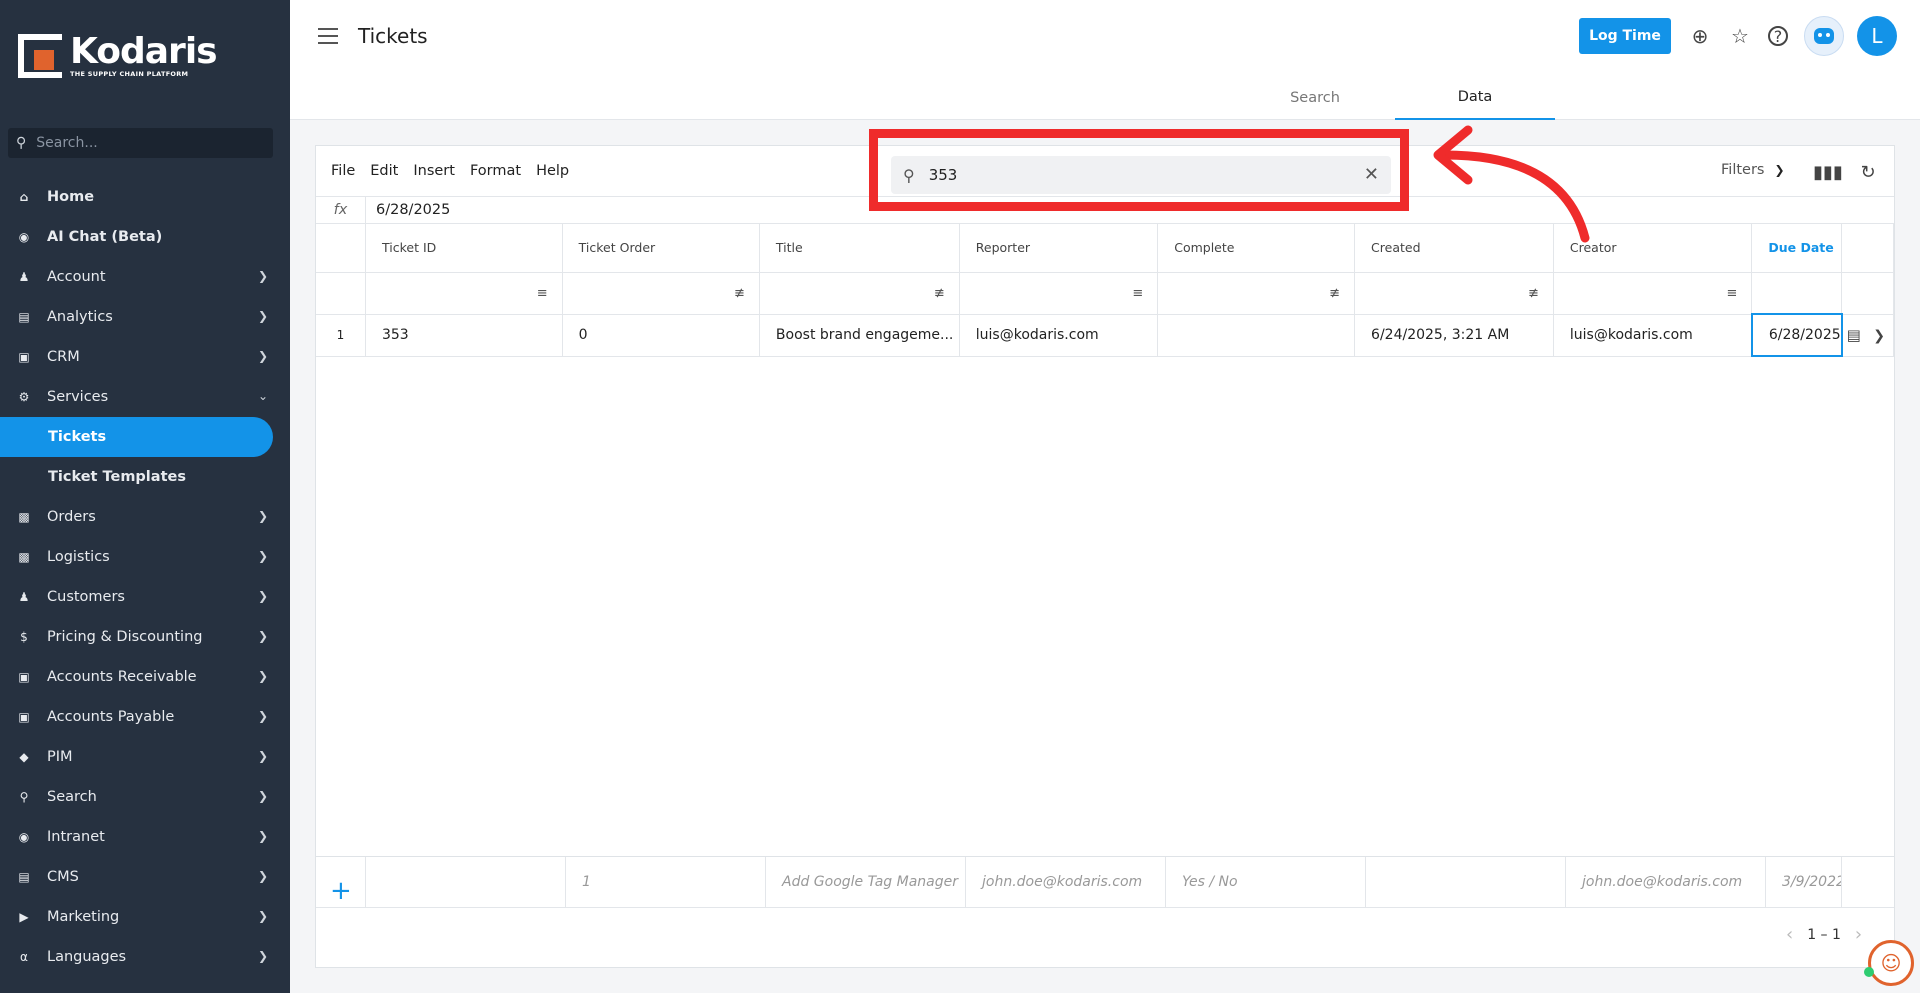  What do you see at coordinates (72, 797) in the screenshot?
I see `sidebar-item-label: Search` at bounding box center [72, 797].